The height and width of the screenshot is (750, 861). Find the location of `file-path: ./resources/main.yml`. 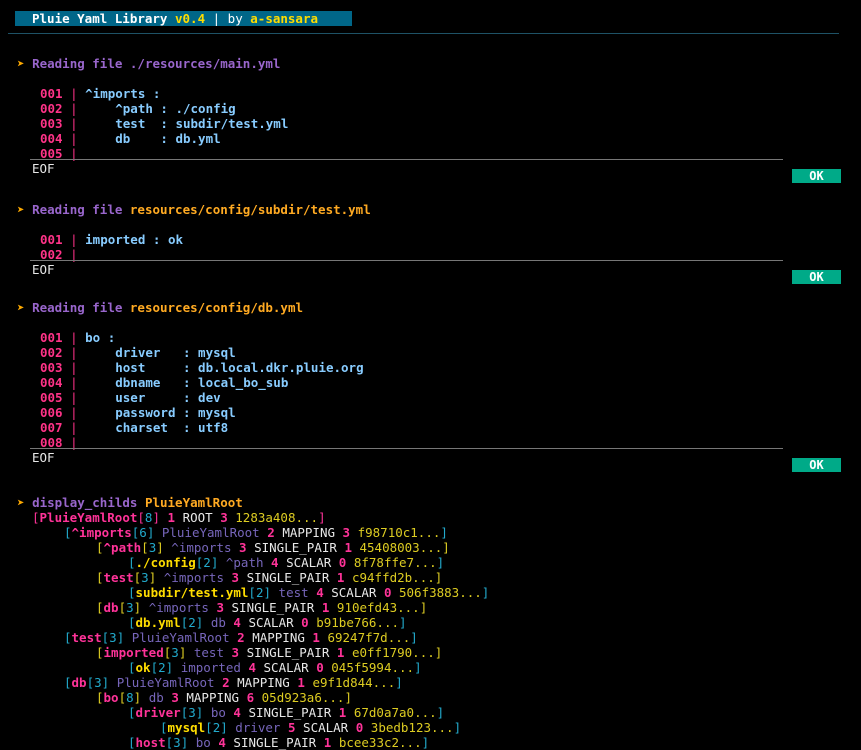

file-path: ./resources/main.yml is located at coordinates (205, 63).